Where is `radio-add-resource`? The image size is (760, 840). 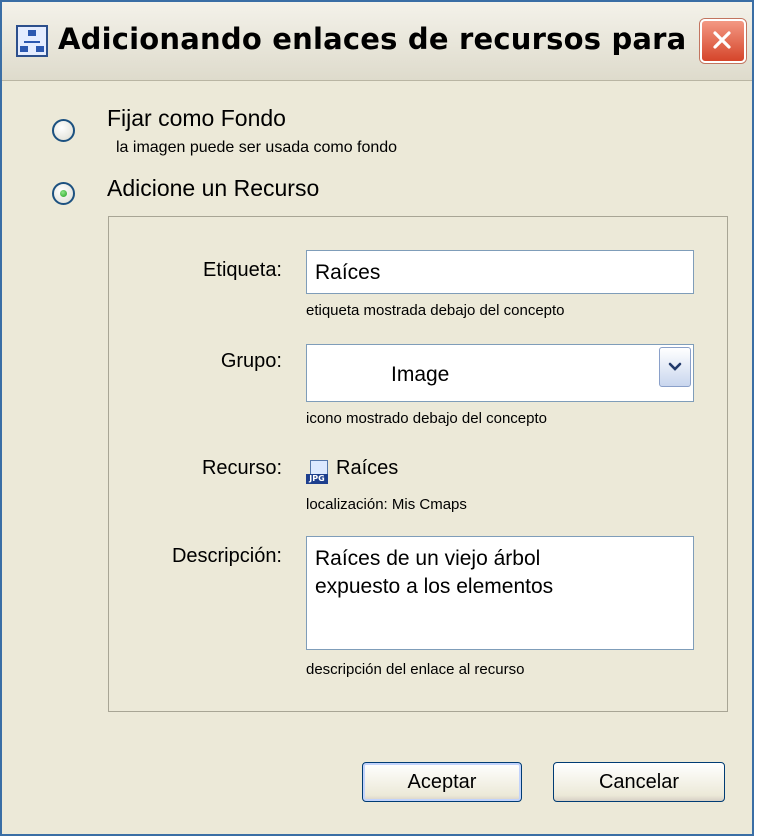
radio-add-resource is located at coordinates (63, 193).